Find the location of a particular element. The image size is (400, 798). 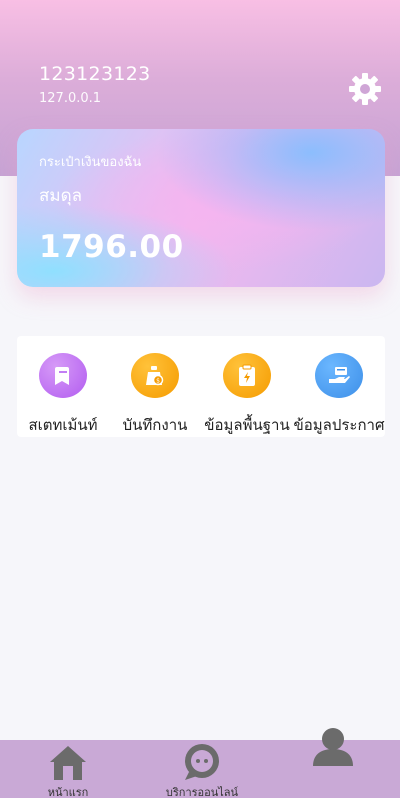

tab-home: หน้าแรก is located at coordinates (68, 769).